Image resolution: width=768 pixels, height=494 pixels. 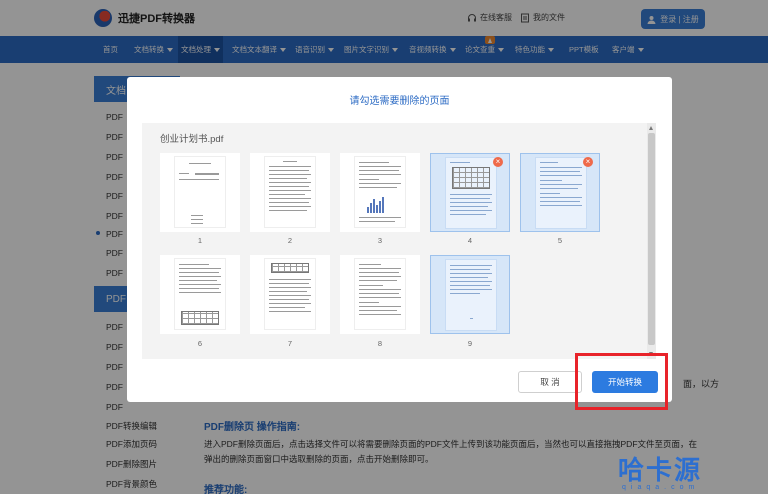 What do you see at coordinates (200, 343) in the screenshot?
I see `page-number: 6` at bounding box center [200, 343].